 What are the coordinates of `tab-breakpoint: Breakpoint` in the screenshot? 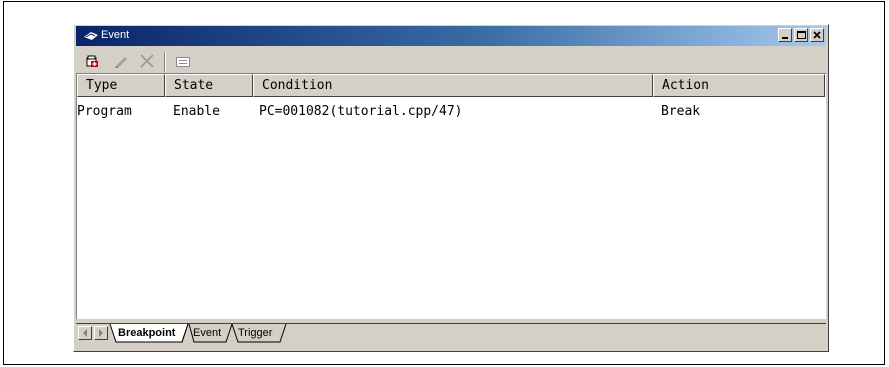 It's located at (146, 333).